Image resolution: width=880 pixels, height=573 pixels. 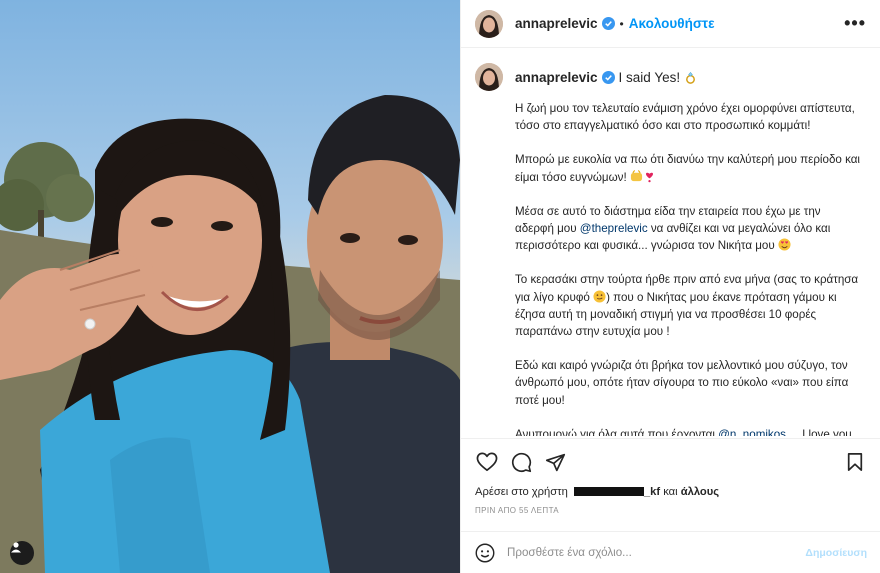 I want to click on like-button, so click(x=487, y=462).